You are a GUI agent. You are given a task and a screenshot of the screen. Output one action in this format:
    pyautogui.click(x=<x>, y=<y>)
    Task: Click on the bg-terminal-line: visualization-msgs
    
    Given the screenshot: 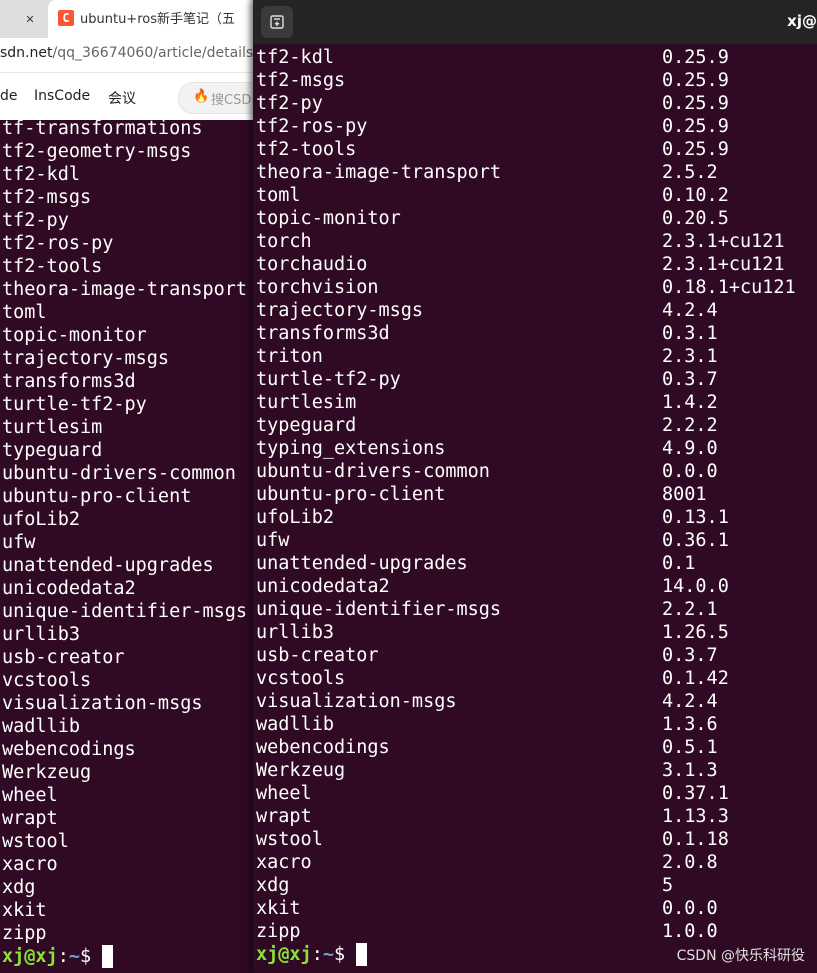 What is the action you would take?
    pyautogui.click(x=102, y=703)
    